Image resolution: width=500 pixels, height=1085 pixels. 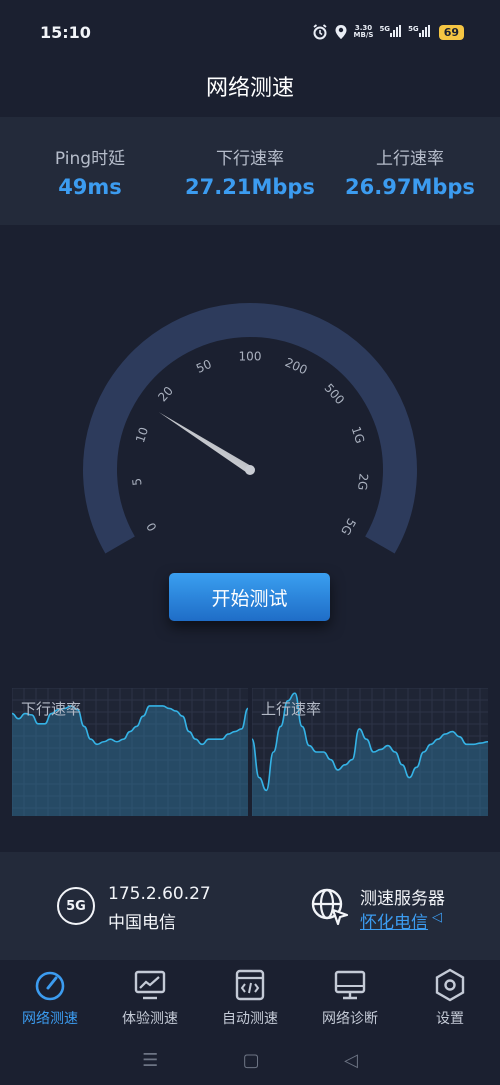 I want to click on home-icon: ▢, so click(x=251, y=1060).